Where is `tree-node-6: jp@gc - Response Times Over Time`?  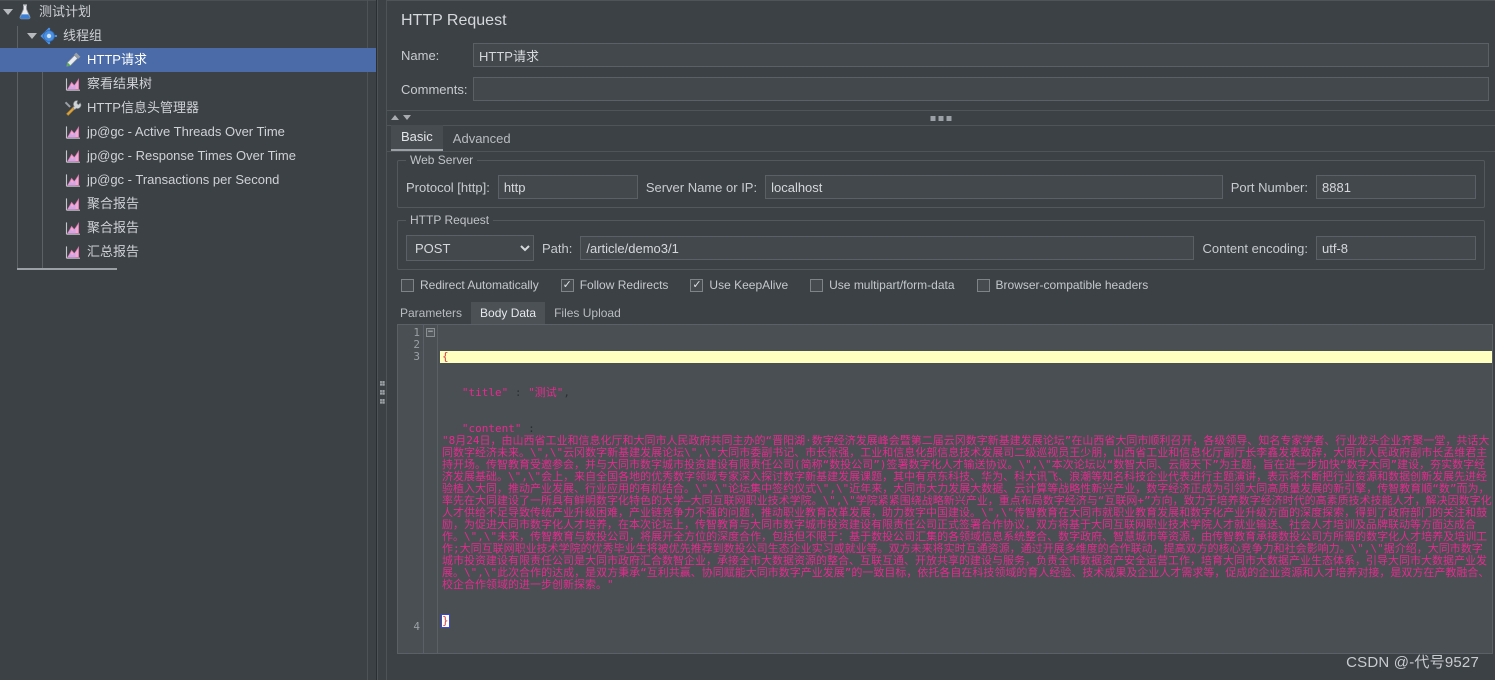
tree-node-6: jp@gc - Response Times Over Time is located at coordinates (188, 156).